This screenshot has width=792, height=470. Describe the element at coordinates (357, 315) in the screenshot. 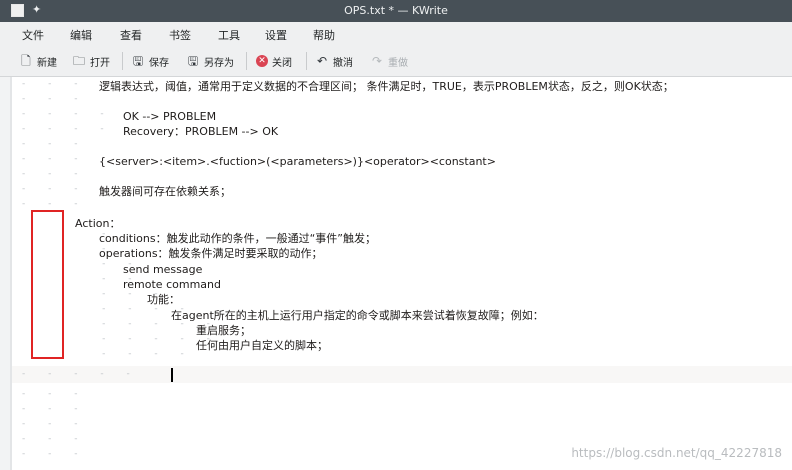

I see `text-line: 在agent所在的主机上运行用户指定的命令或脚本来尝试着恢复故障；例如：` at that location.